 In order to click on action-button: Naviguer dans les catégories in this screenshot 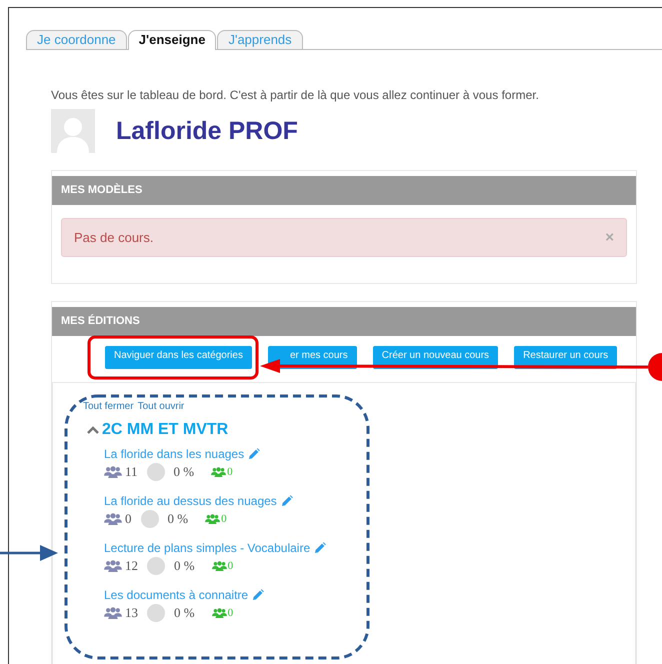, I will do `click(178, 357)`.